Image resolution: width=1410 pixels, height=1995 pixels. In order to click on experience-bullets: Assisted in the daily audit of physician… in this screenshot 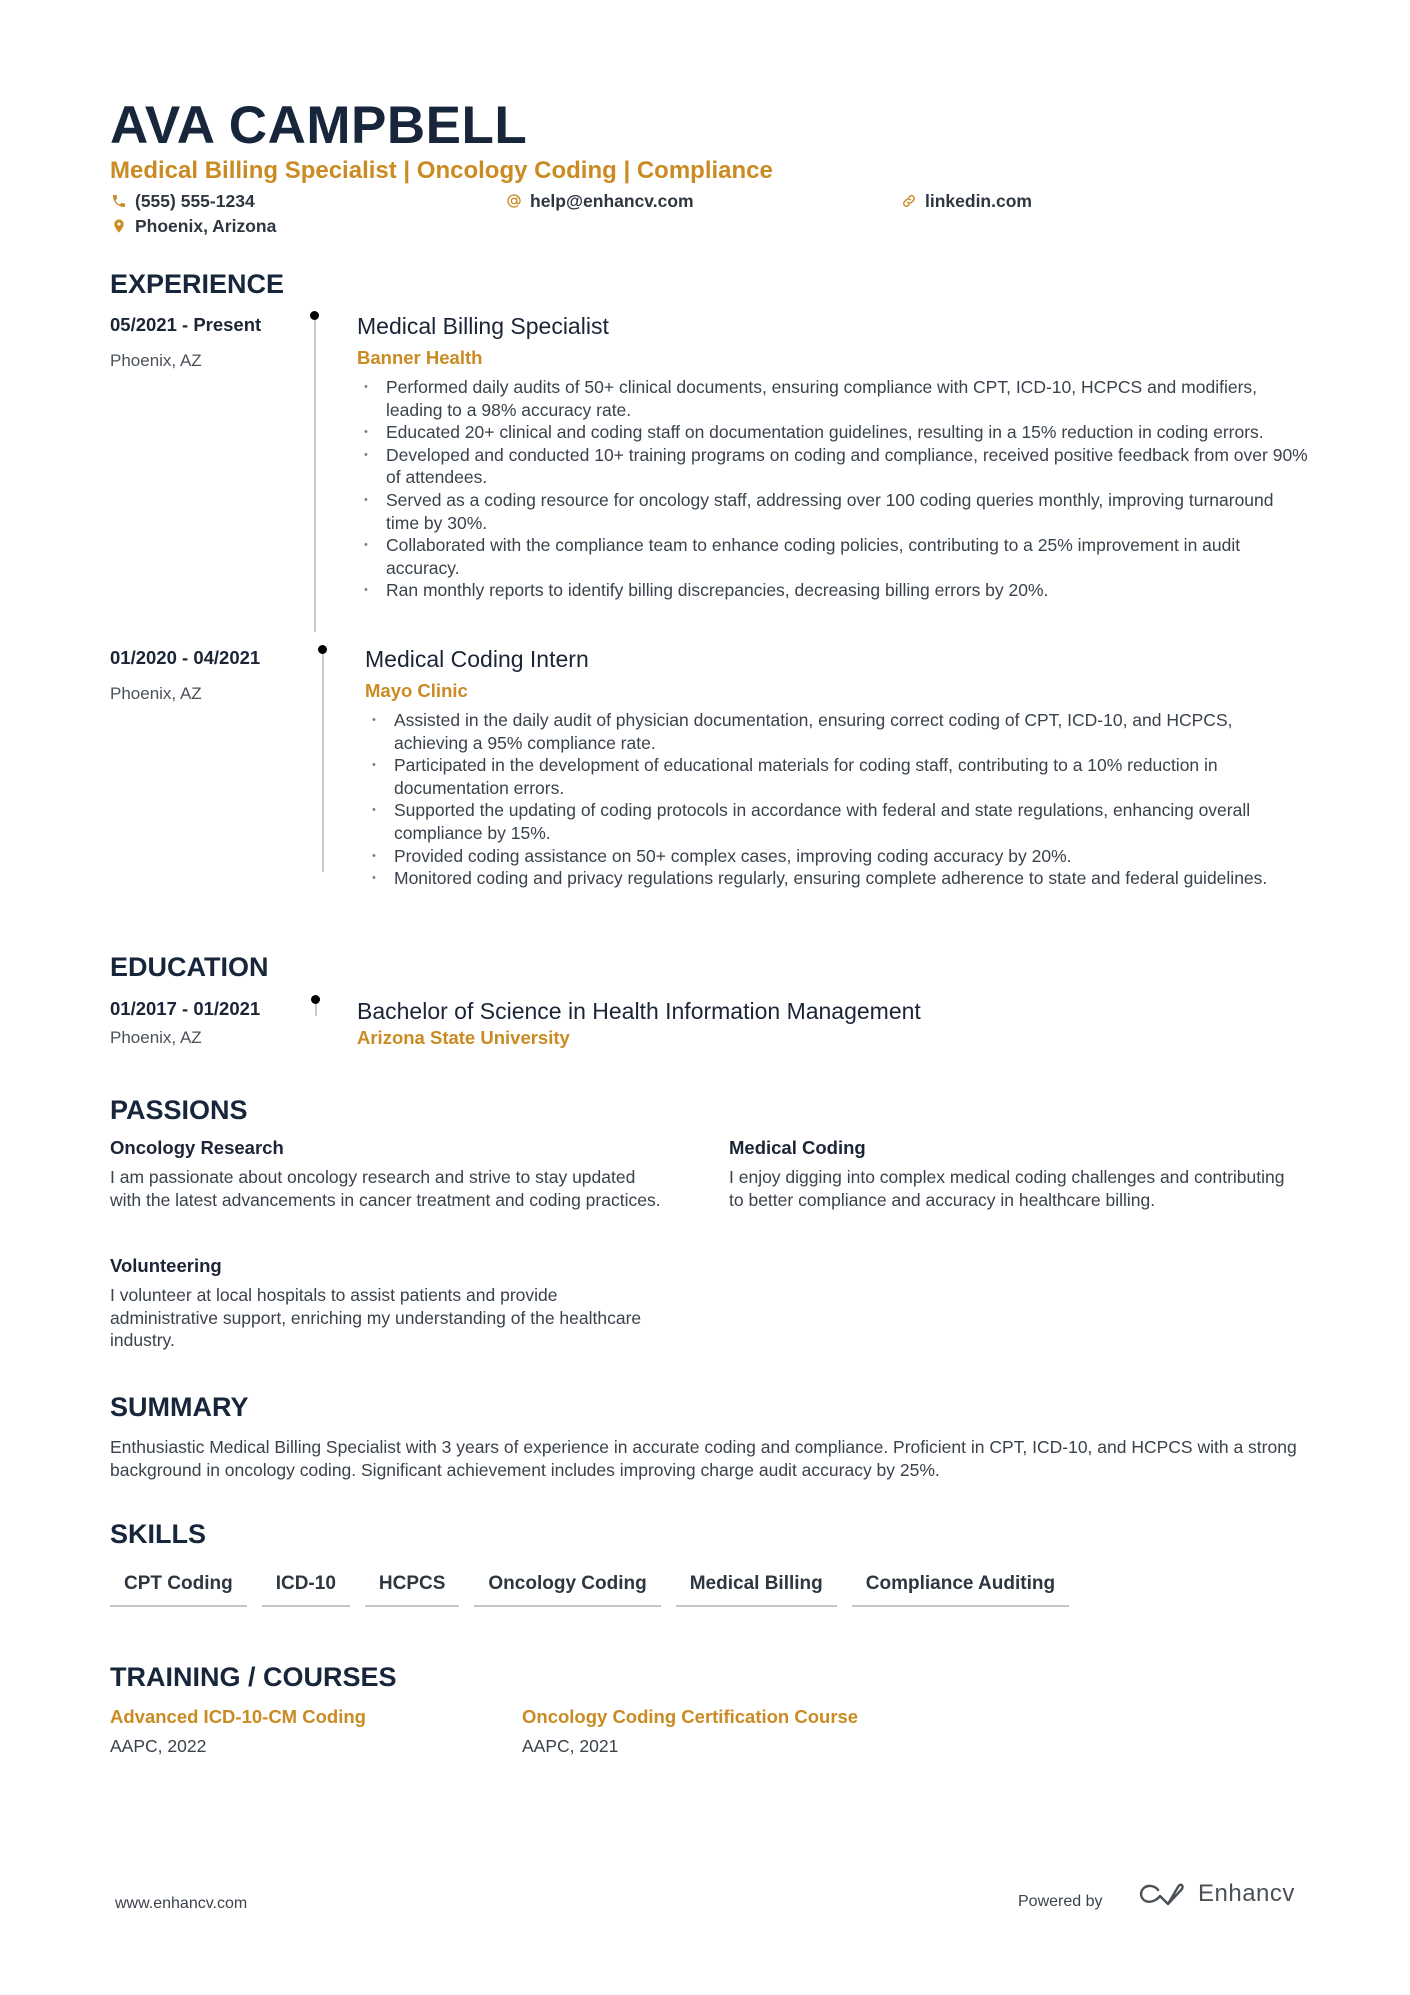, I will do `click(838, 799)`.